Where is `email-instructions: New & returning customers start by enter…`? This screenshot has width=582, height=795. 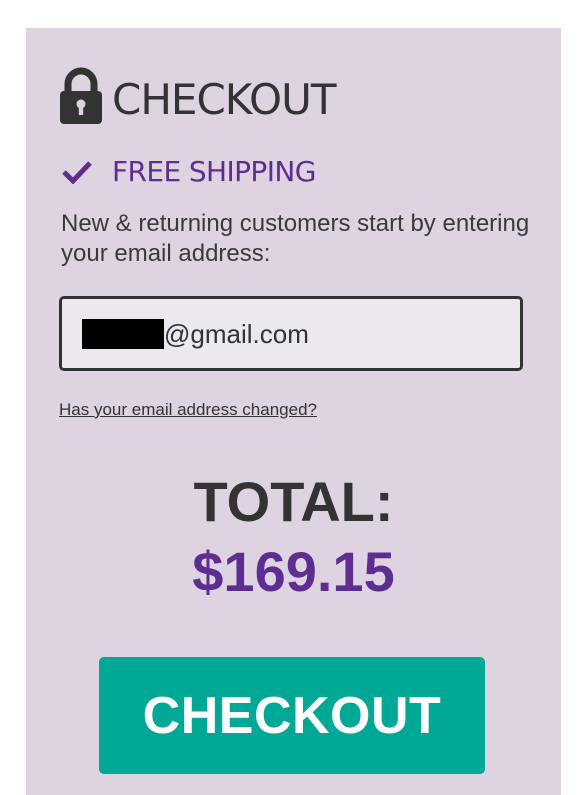
email-instructions: New & returning customers start by enter… is located at coordinates (295, 238).